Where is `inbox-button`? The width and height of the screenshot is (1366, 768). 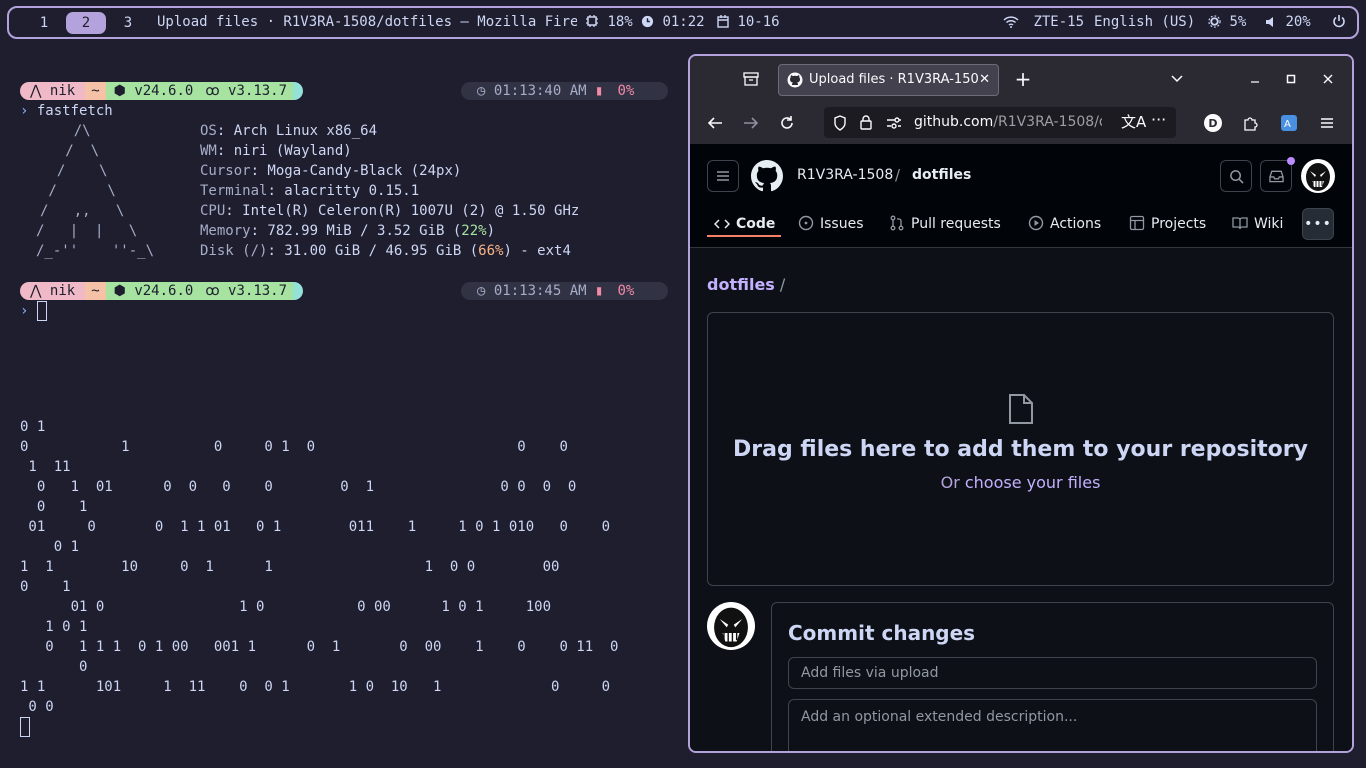
inbox-button is located at coordinates (1277, 174).